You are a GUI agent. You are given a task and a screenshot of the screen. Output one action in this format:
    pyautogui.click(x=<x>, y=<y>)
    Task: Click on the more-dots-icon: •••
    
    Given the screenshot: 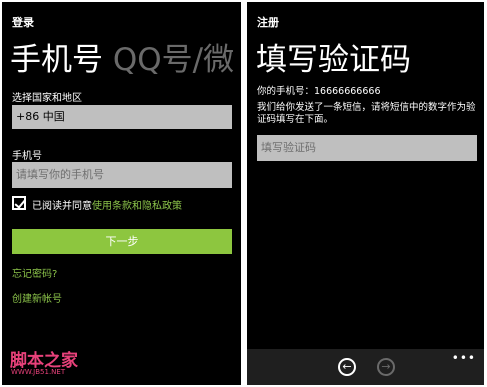 What is the action you would take?
    pyautogui.click(x=464, y=358)
    